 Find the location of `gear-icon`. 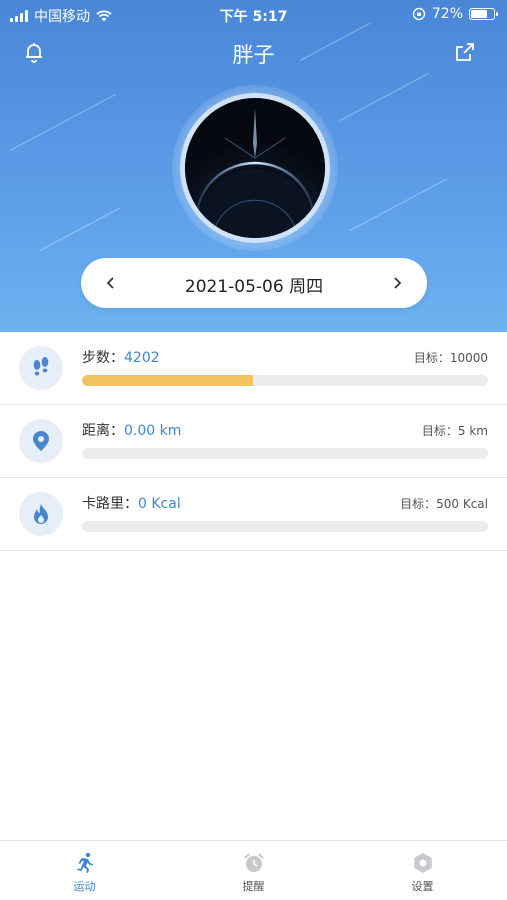

gear-icon is located at coordinates (422, 863).